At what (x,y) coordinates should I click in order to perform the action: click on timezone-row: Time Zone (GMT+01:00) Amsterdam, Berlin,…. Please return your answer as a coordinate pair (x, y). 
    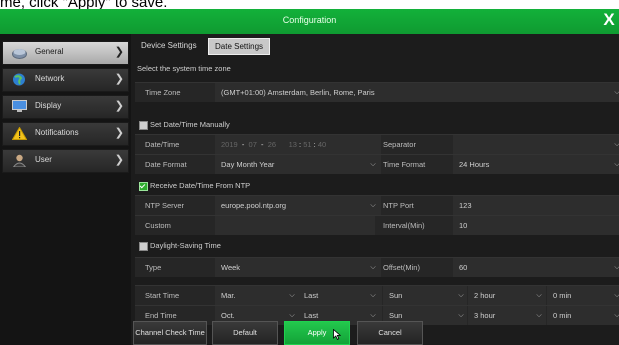
    Looking at the image, I should click on (377, 92).